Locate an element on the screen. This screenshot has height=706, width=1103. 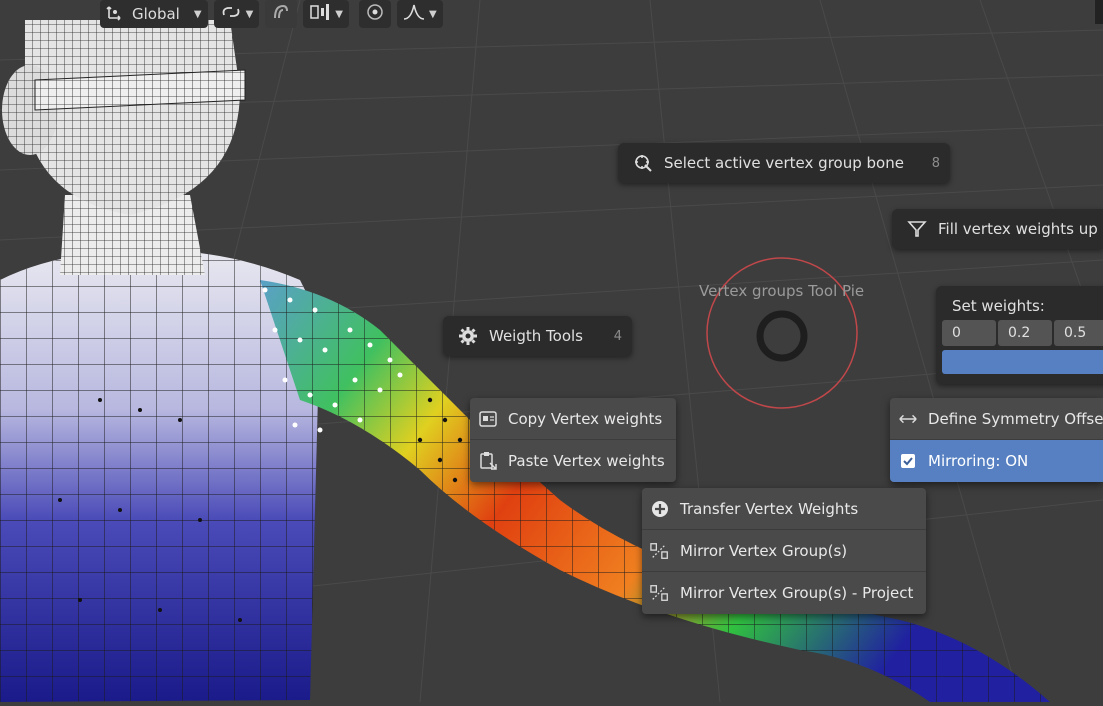
hotkey-label: 4 is located at coordinates (617, 336).